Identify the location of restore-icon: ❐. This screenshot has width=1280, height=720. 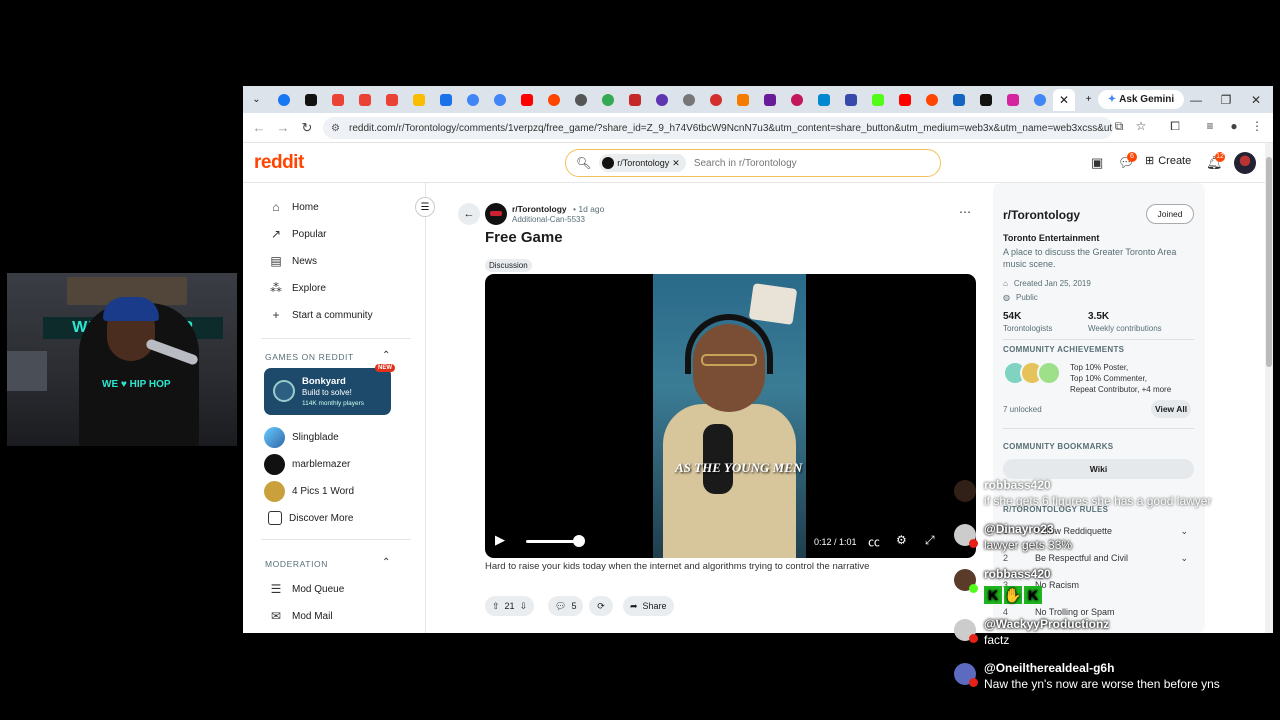
(1226, 99).